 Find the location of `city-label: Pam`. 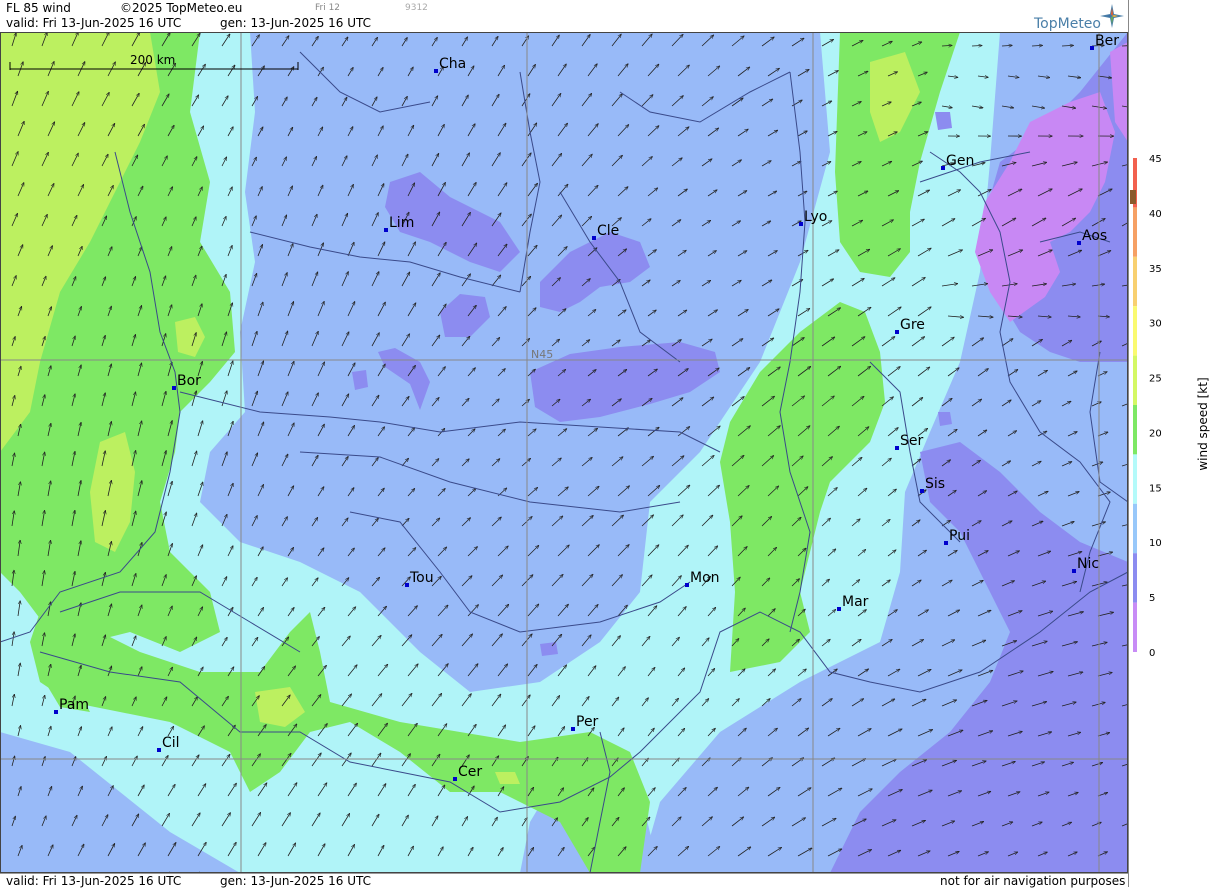

city-label: Pam is located at coordinates (74, 705).